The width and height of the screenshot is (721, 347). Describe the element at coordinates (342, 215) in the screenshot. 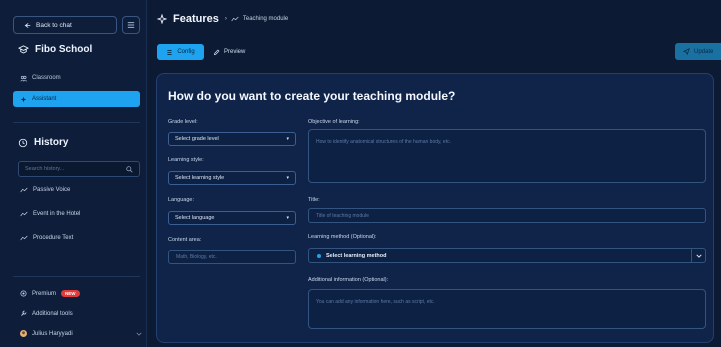

I see `title-placeholder: Title of teaching module` at that location.